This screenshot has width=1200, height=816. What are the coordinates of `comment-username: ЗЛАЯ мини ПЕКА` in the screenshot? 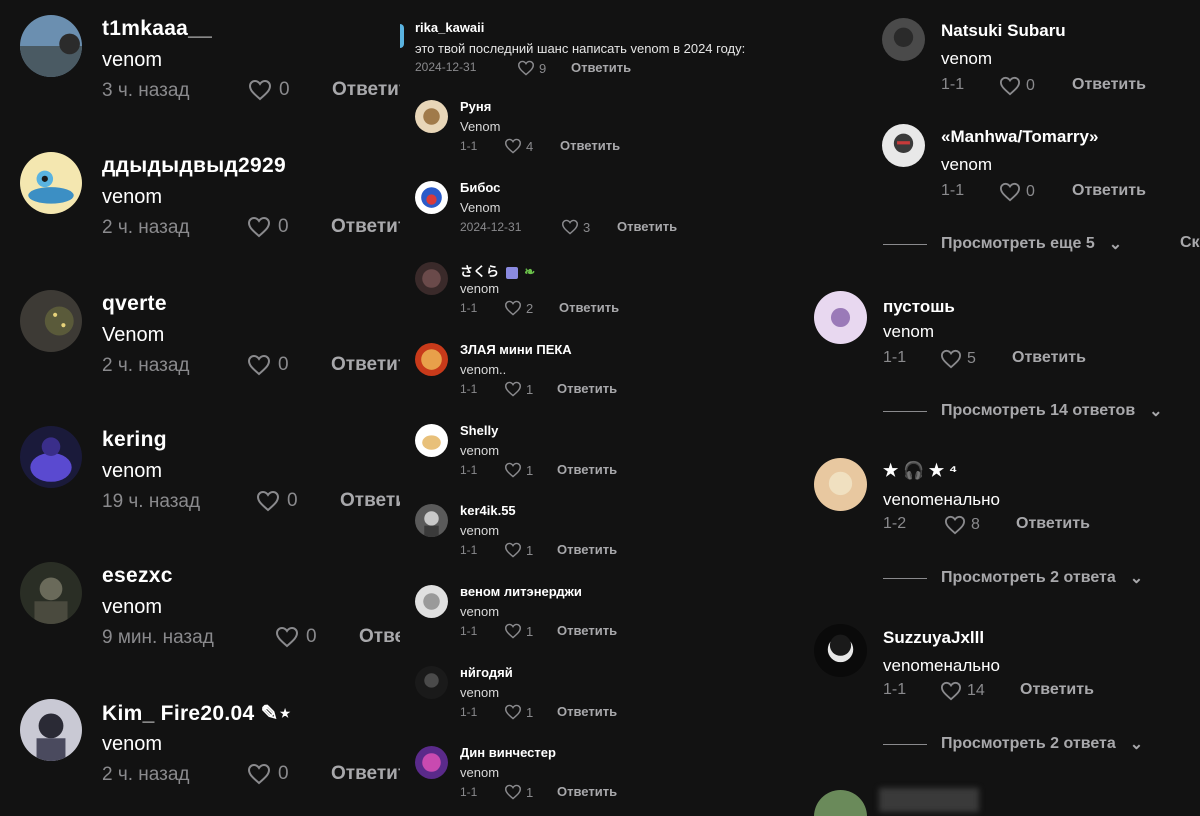 It's located at (516, 349).